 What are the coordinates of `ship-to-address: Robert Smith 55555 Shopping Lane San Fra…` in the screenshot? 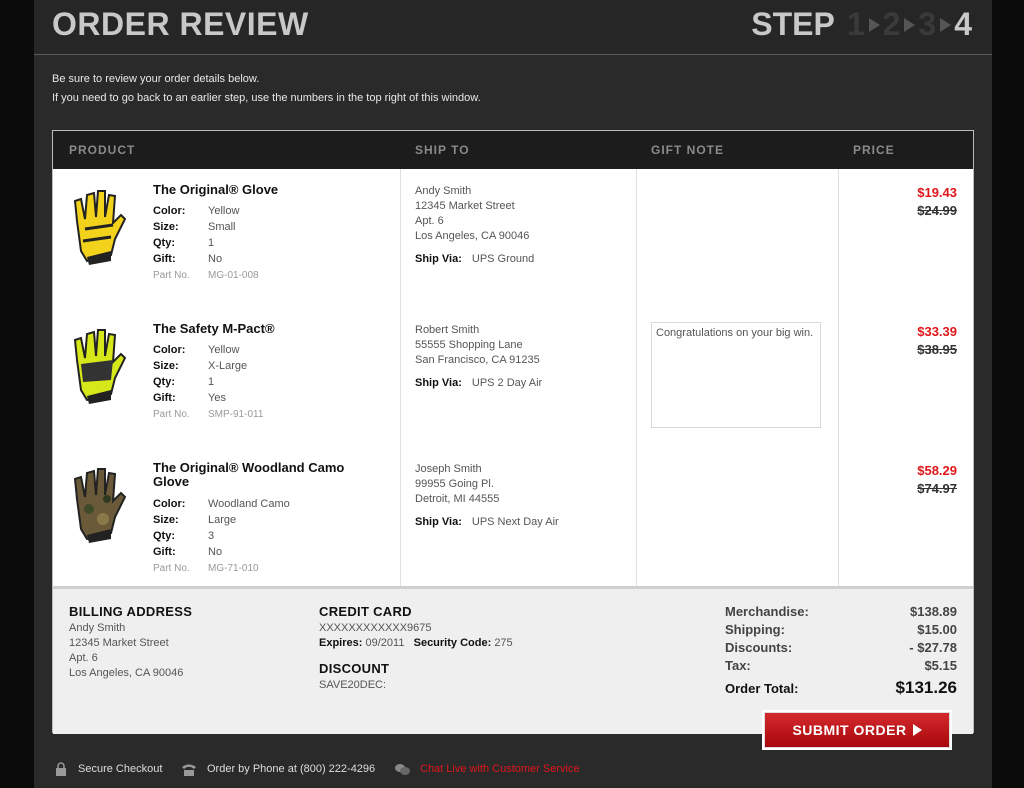 It's located at (477, 345).